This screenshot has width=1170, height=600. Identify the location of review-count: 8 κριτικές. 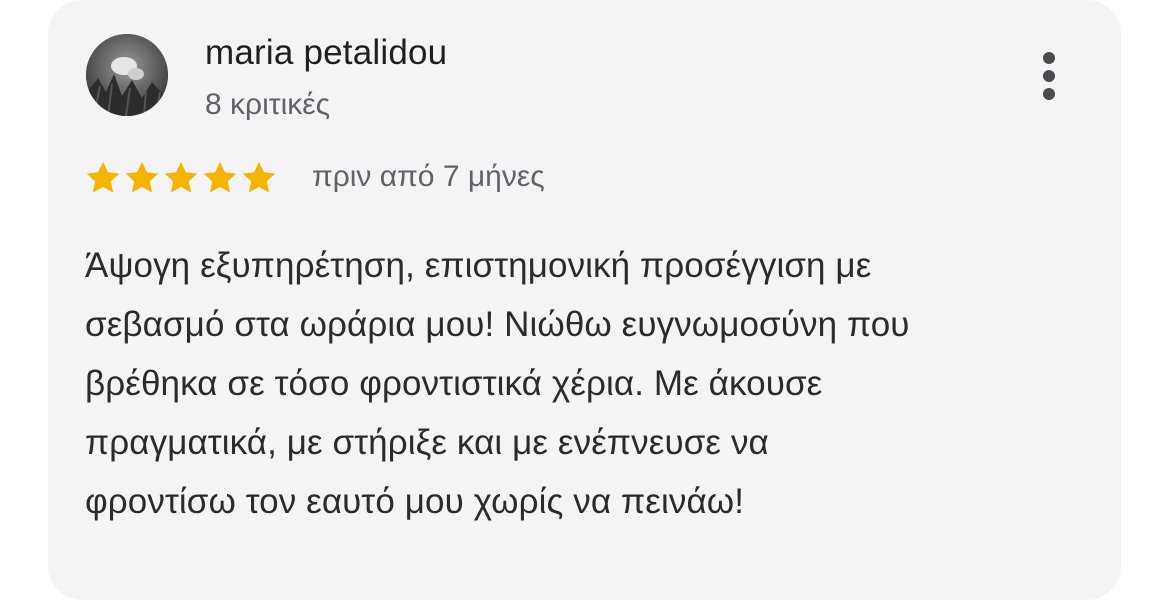
(267, 105).